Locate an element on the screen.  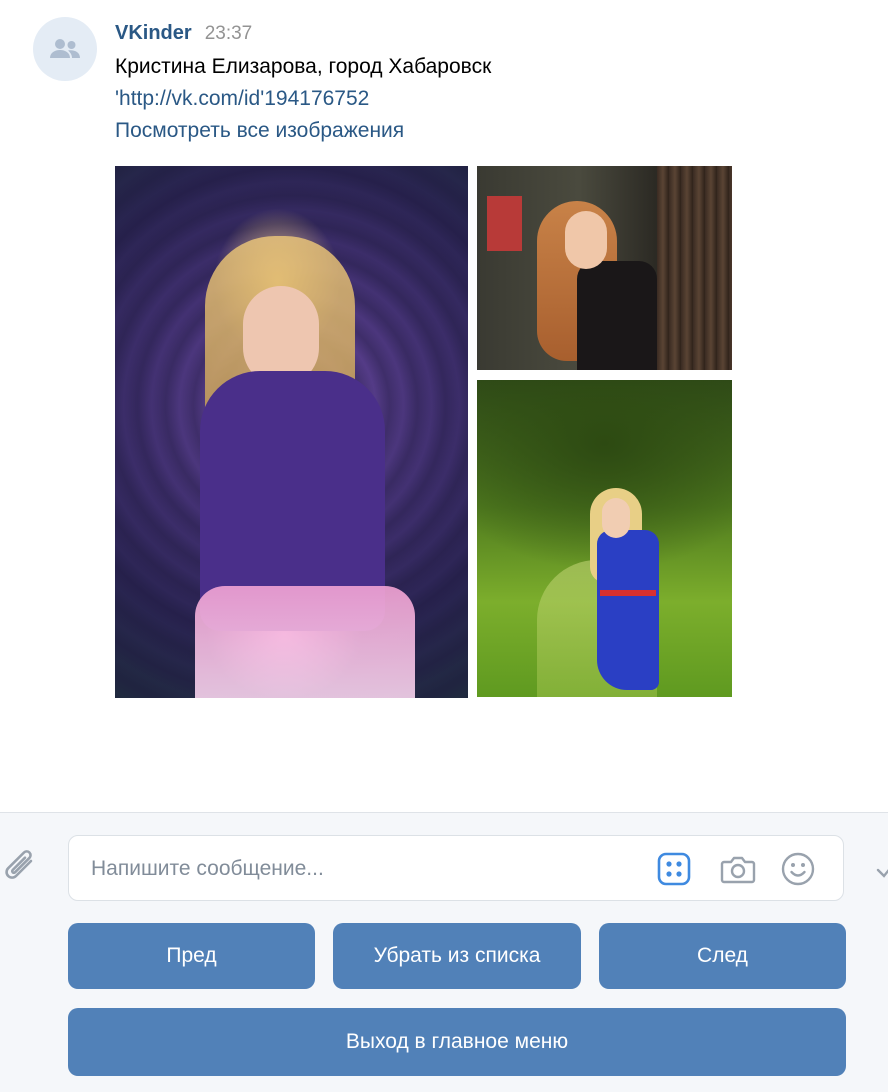
smile-icon is located at coordinates (798, 869).